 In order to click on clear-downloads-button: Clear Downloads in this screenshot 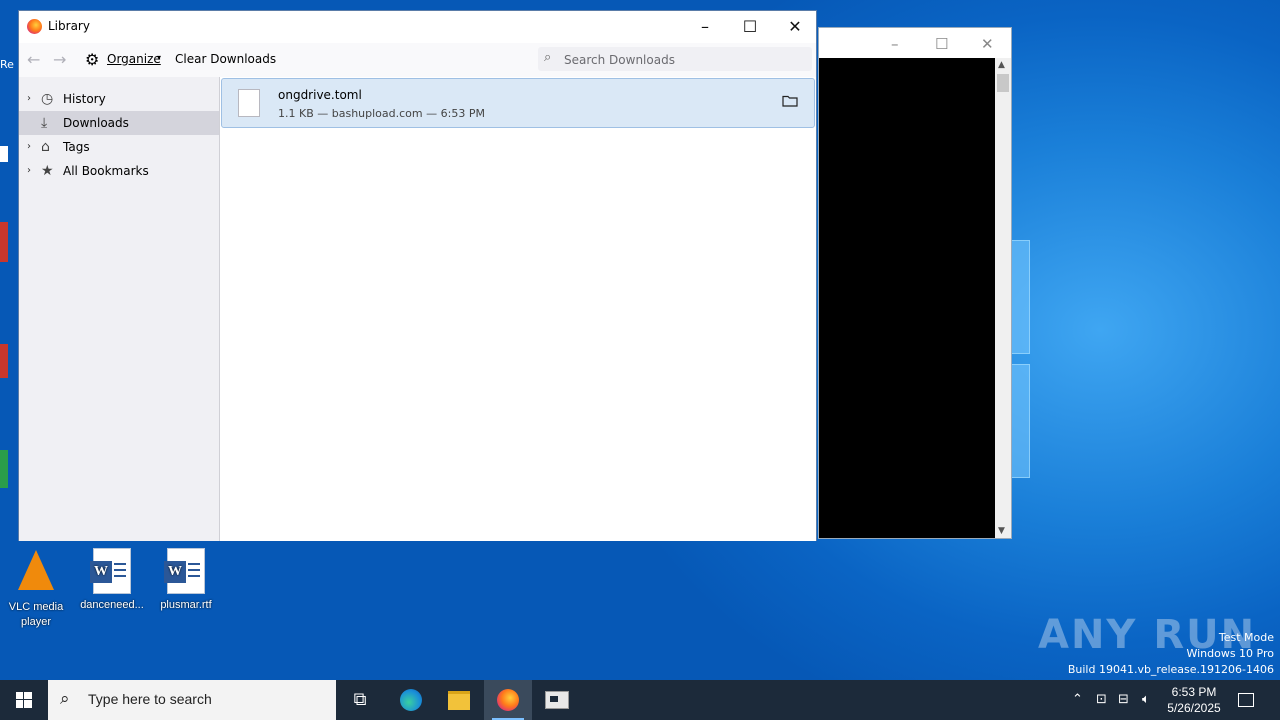, I will do `click(225, 59)`.